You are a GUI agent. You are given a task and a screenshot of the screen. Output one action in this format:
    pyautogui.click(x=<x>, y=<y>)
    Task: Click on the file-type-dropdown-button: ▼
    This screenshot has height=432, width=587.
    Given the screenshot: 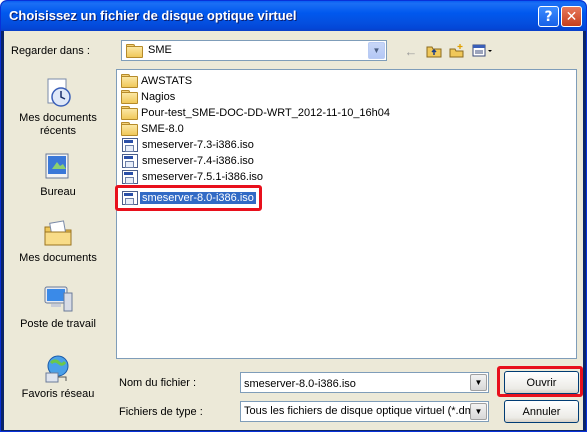 What is the action you would take?
    pyautogui.click(x=478, y=411)
    